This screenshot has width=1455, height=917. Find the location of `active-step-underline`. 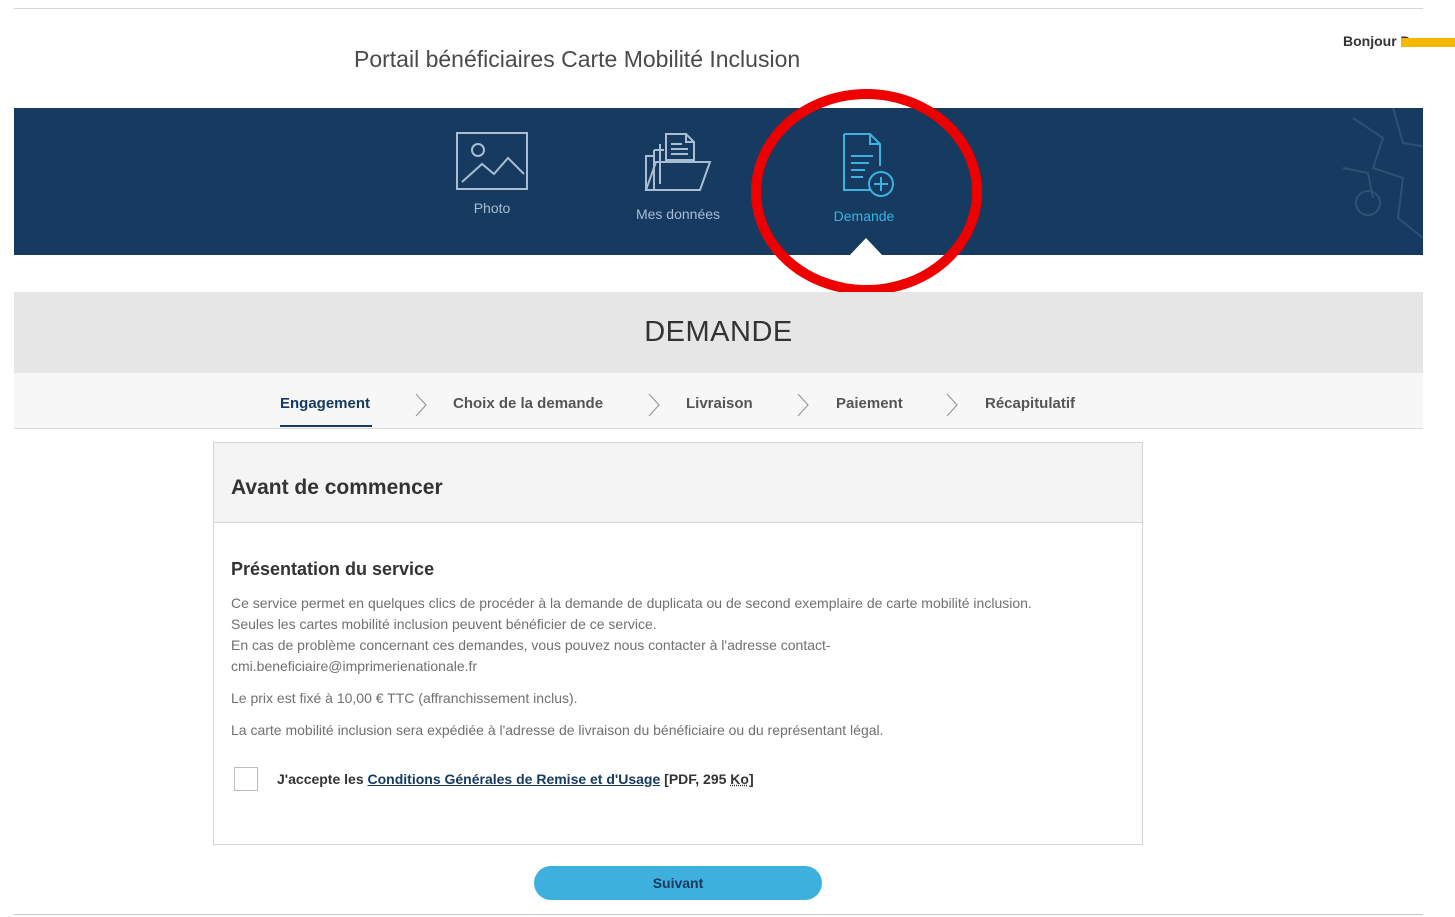

active-step-underline is located at coordinates (326, 426).